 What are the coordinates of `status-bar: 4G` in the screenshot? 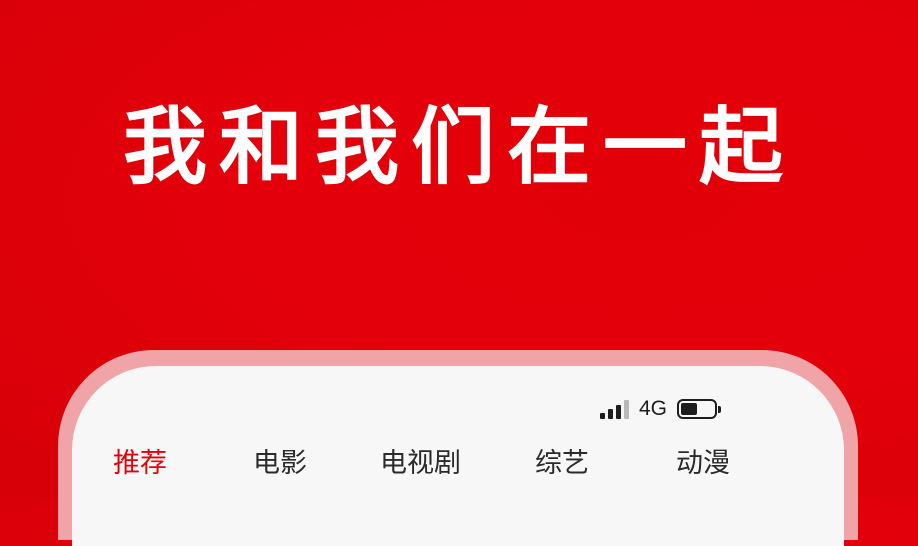 It's located at (661, 409).